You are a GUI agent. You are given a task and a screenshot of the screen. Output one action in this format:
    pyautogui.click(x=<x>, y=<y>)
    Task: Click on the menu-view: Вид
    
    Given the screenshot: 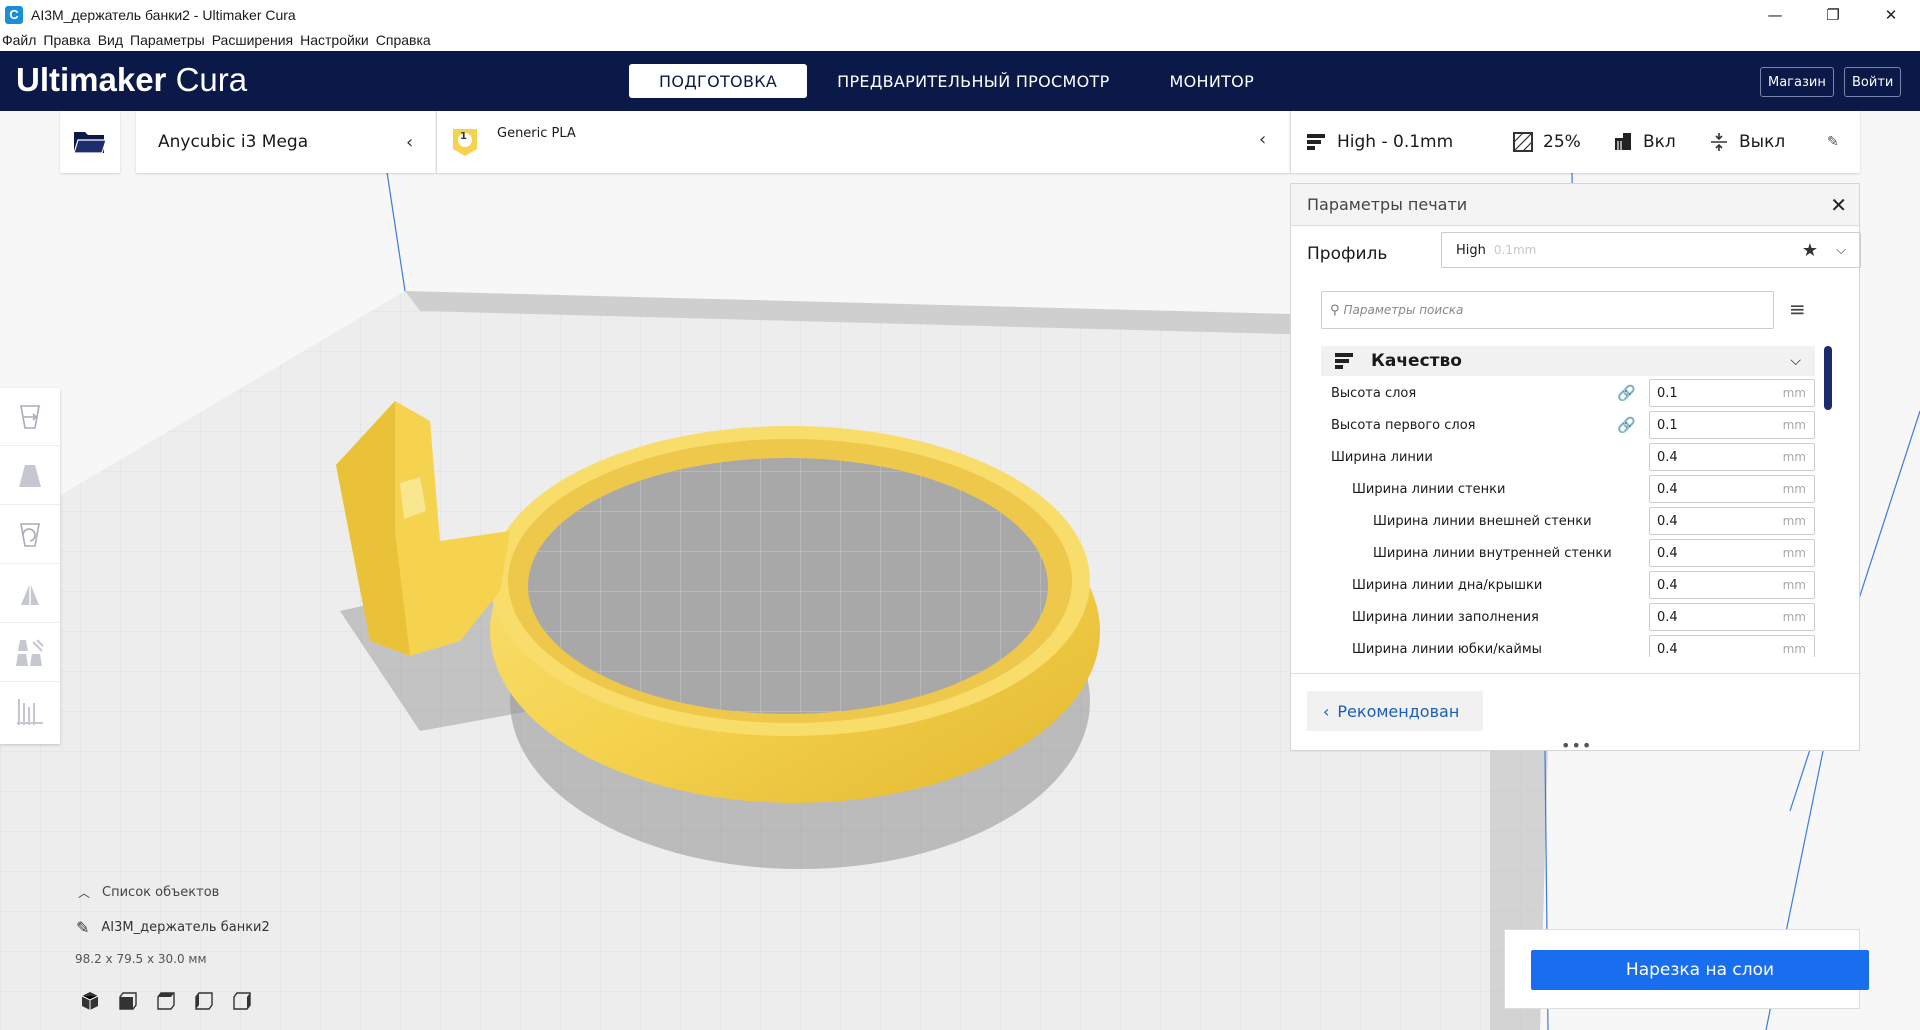 What is the action you would take?
    pyautogui.click(x=110, y=40)
    